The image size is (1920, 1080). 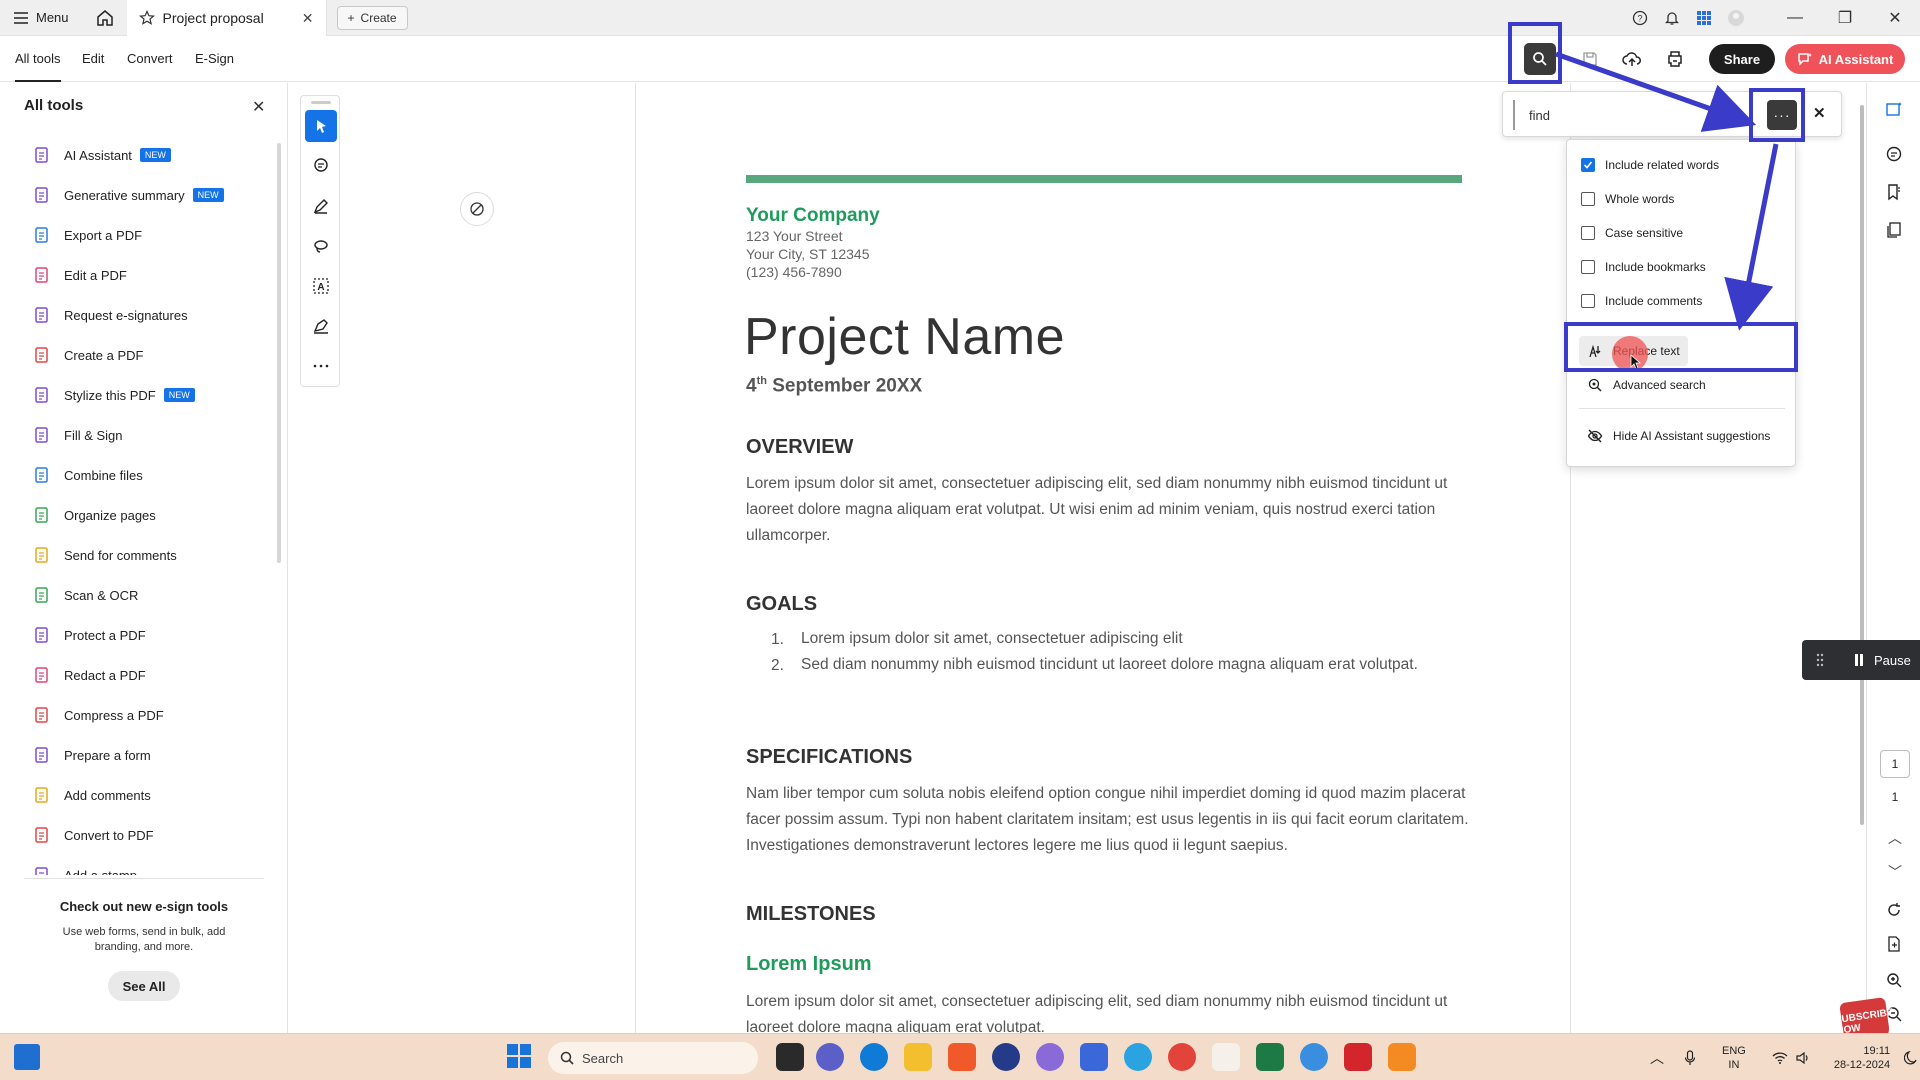 I want to click on comments-icon, so click(x=1894, y=154).